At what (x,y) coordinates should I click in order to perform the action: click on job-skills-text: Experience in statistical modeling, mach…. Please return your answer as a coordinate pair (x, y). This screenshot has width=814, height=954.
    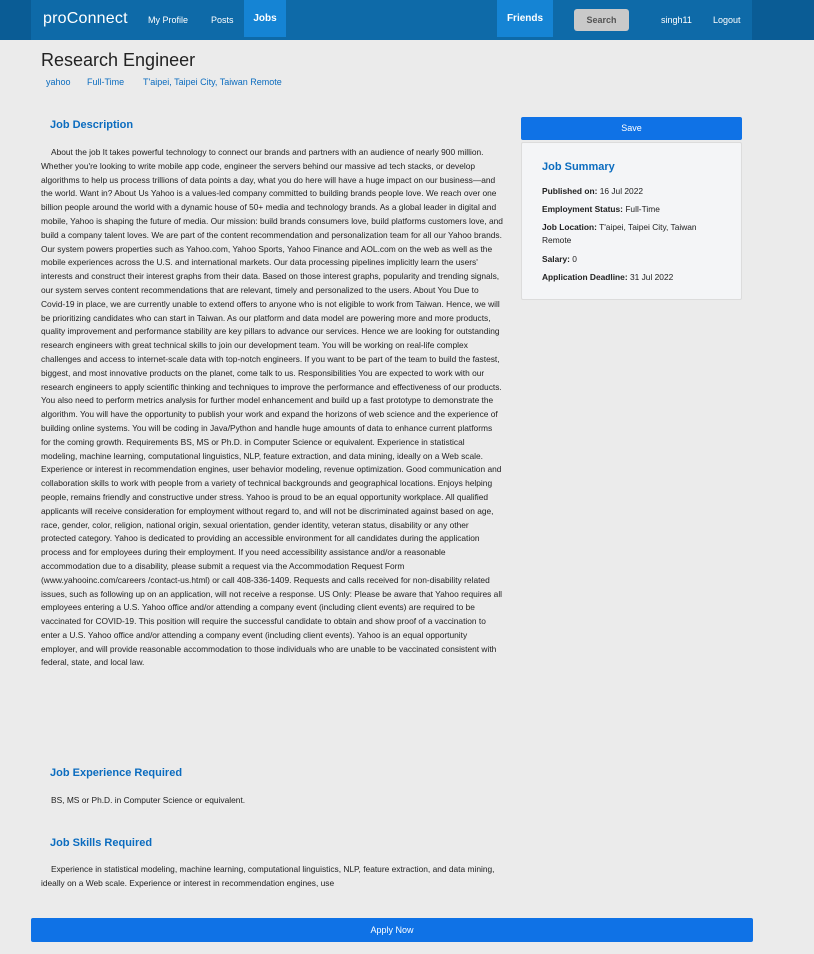
    Looking at the image, I should click on (268, 876).